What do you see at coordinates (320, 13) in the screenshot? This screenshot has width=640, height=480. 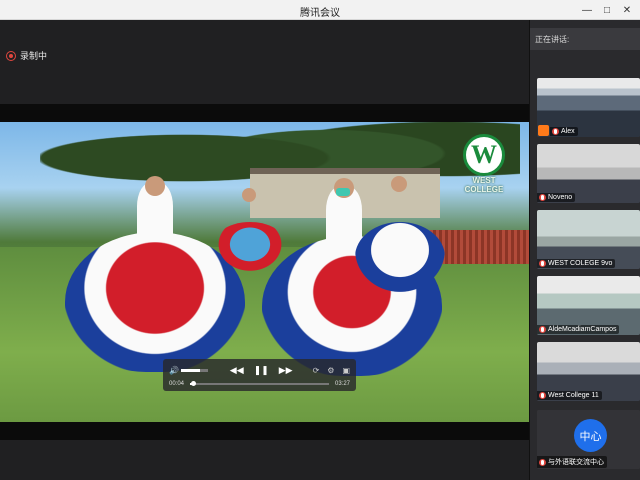 I see `window-title: 腾讯会议` at bounding box center [320, 13].